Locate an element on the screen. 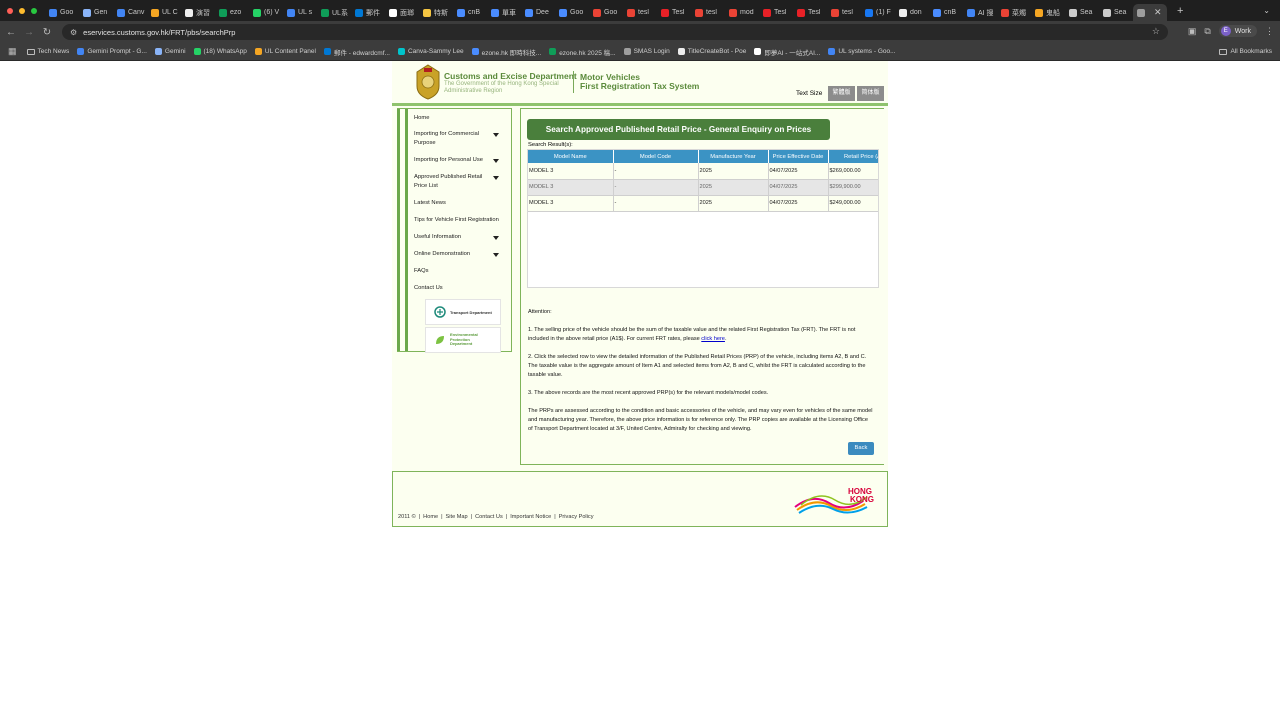 The width and height of the screenshot is (1280, 720). browser-tab: 特斯 is located at coordinates (436, 12).